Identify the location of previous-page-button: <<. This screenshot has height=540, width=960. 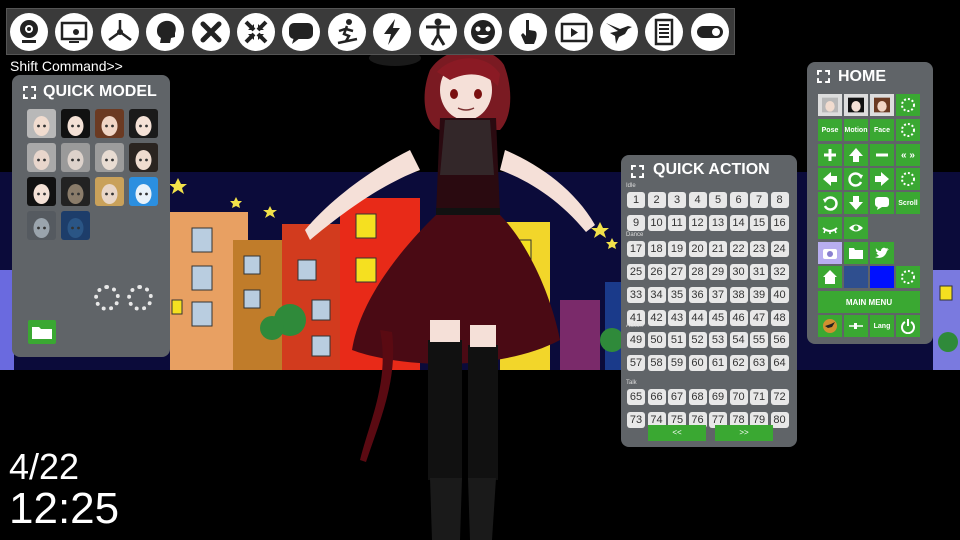
(677, 433).